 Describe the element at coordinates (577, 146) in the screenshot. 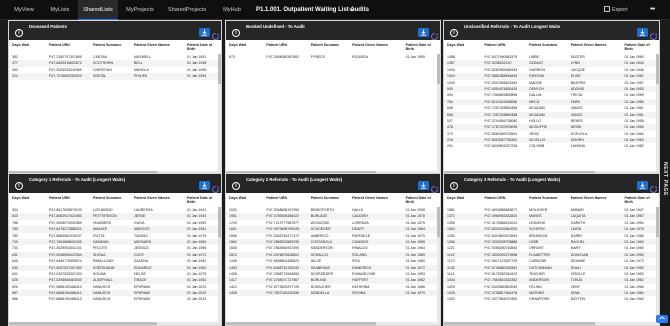

I see `table-cell: LAHNNA` at that location.